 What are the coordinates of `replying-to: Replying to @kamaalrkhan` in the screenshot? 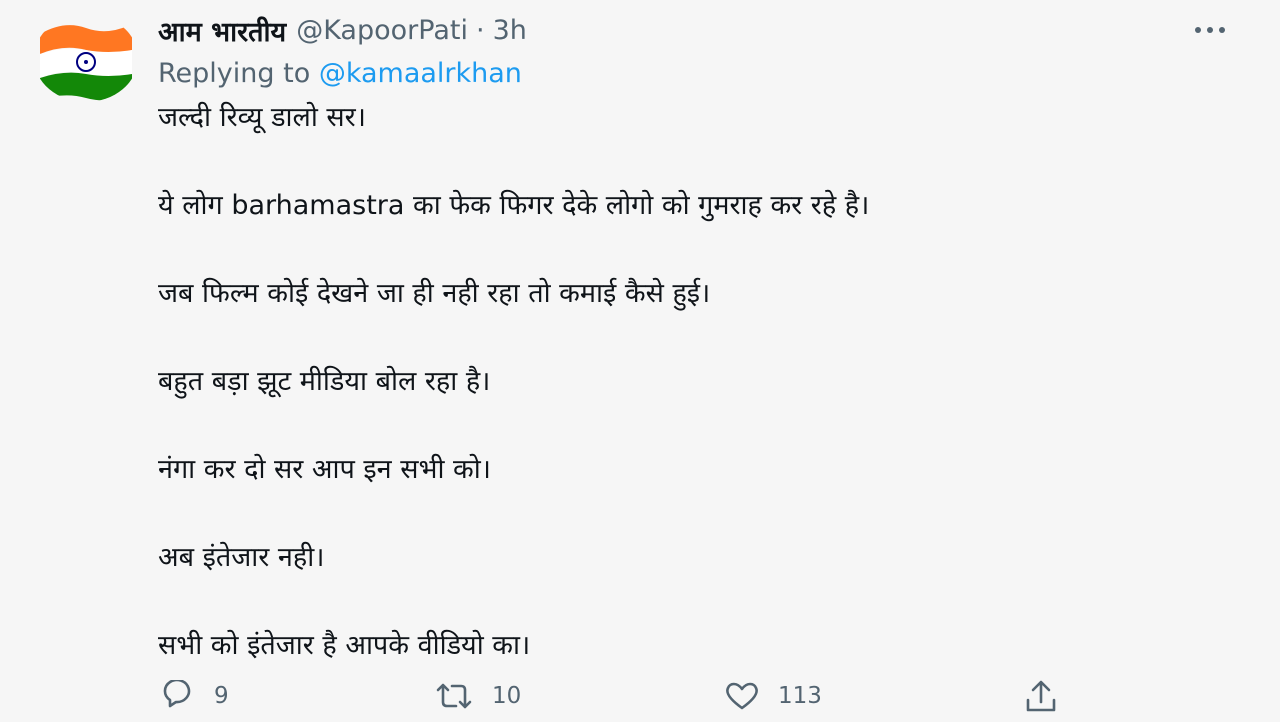 It's located at (340, 73).